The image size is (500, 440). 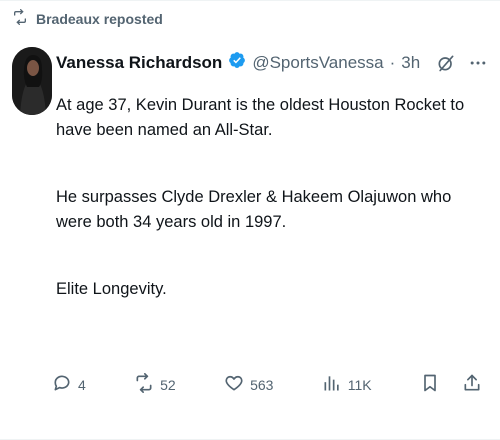 I want to click on post-paragraph: Elite Longevity., so click(x=111, y=289).